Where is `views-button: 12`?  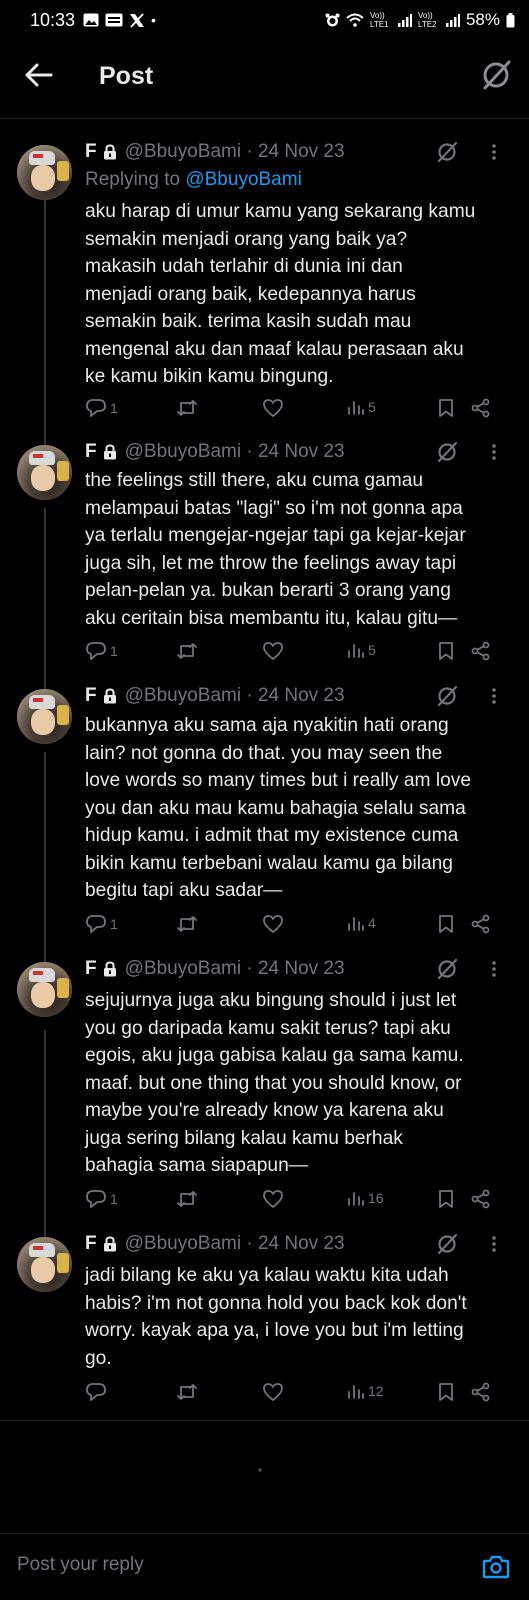
views-button: 12 is located at coordinates (365, 1391).